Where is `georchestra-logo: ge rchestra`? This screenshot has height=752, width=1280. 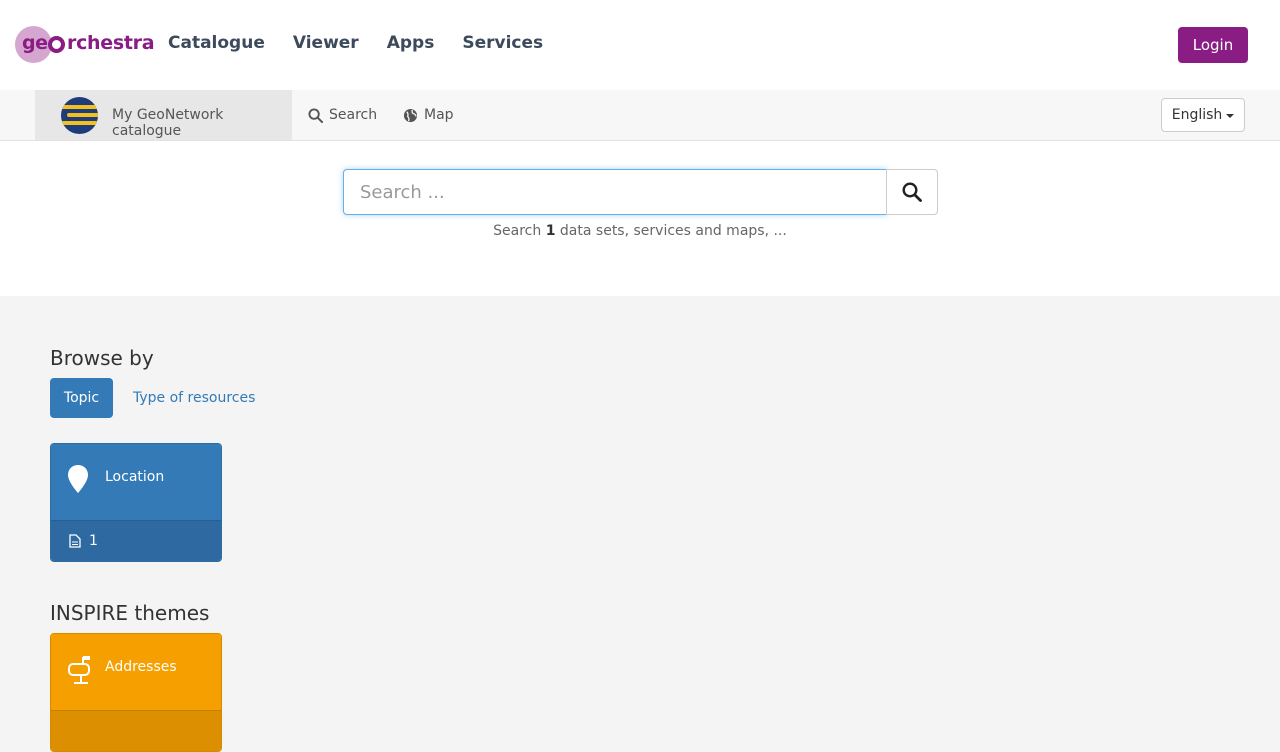 georchestra-logo: ge rchestra is located at coordinates (85, 45).